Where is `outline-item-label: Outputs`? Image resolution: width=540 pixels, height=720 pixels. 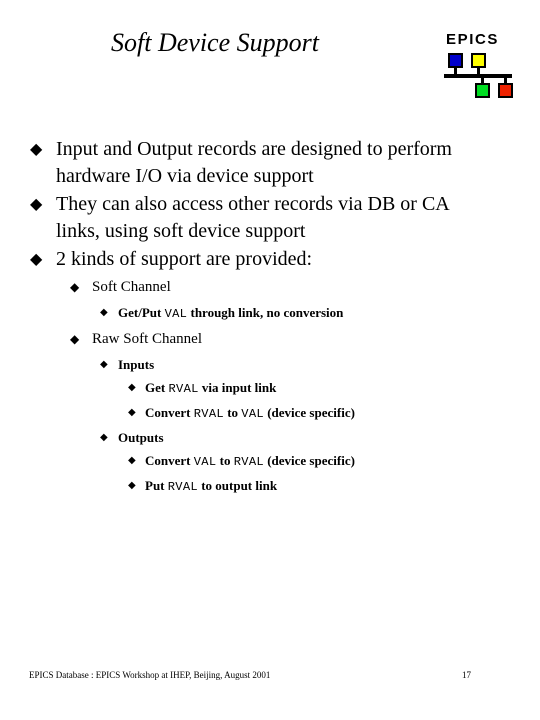
outline-item-label: Outputs is located at coordinates (141, 437).